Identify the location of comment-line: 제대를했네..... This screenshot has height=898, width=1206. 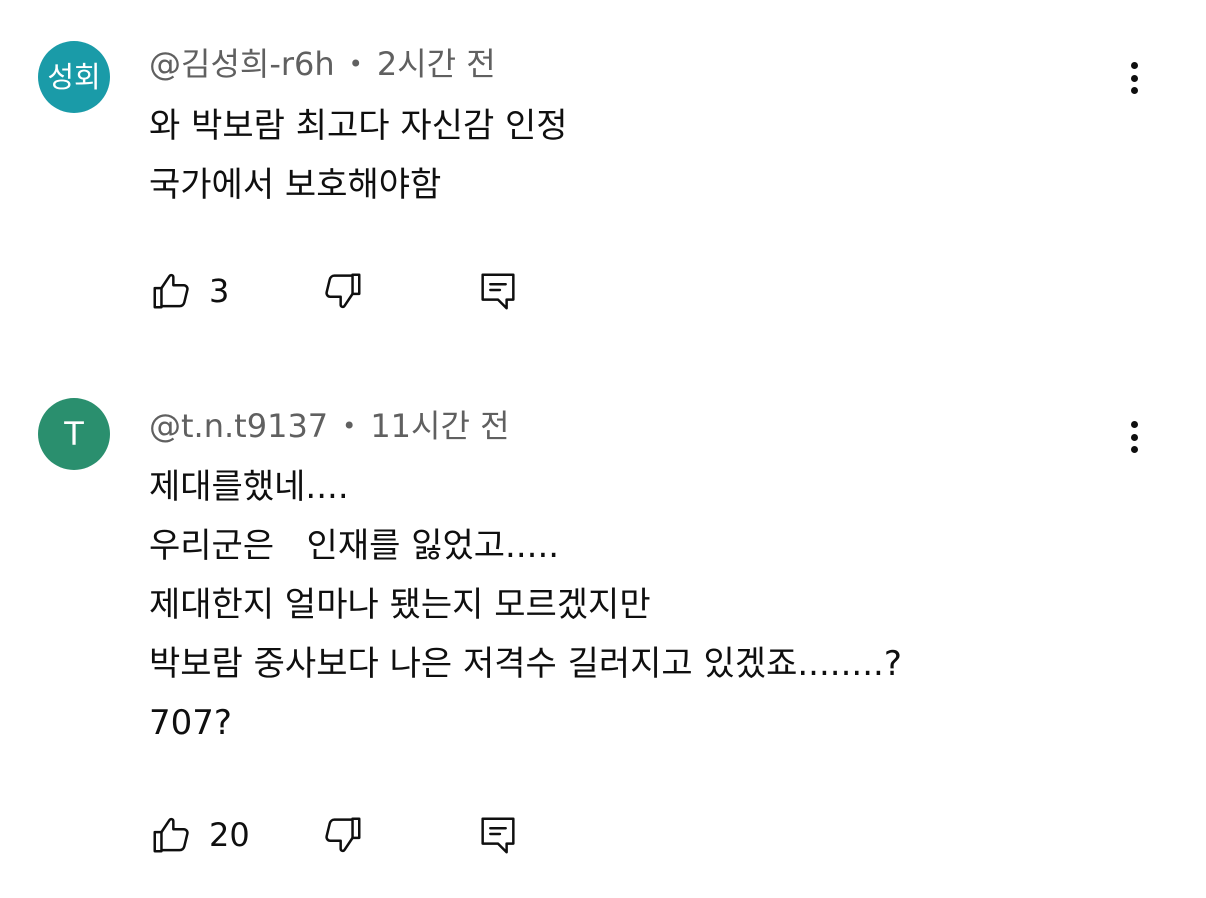
(249, 487).